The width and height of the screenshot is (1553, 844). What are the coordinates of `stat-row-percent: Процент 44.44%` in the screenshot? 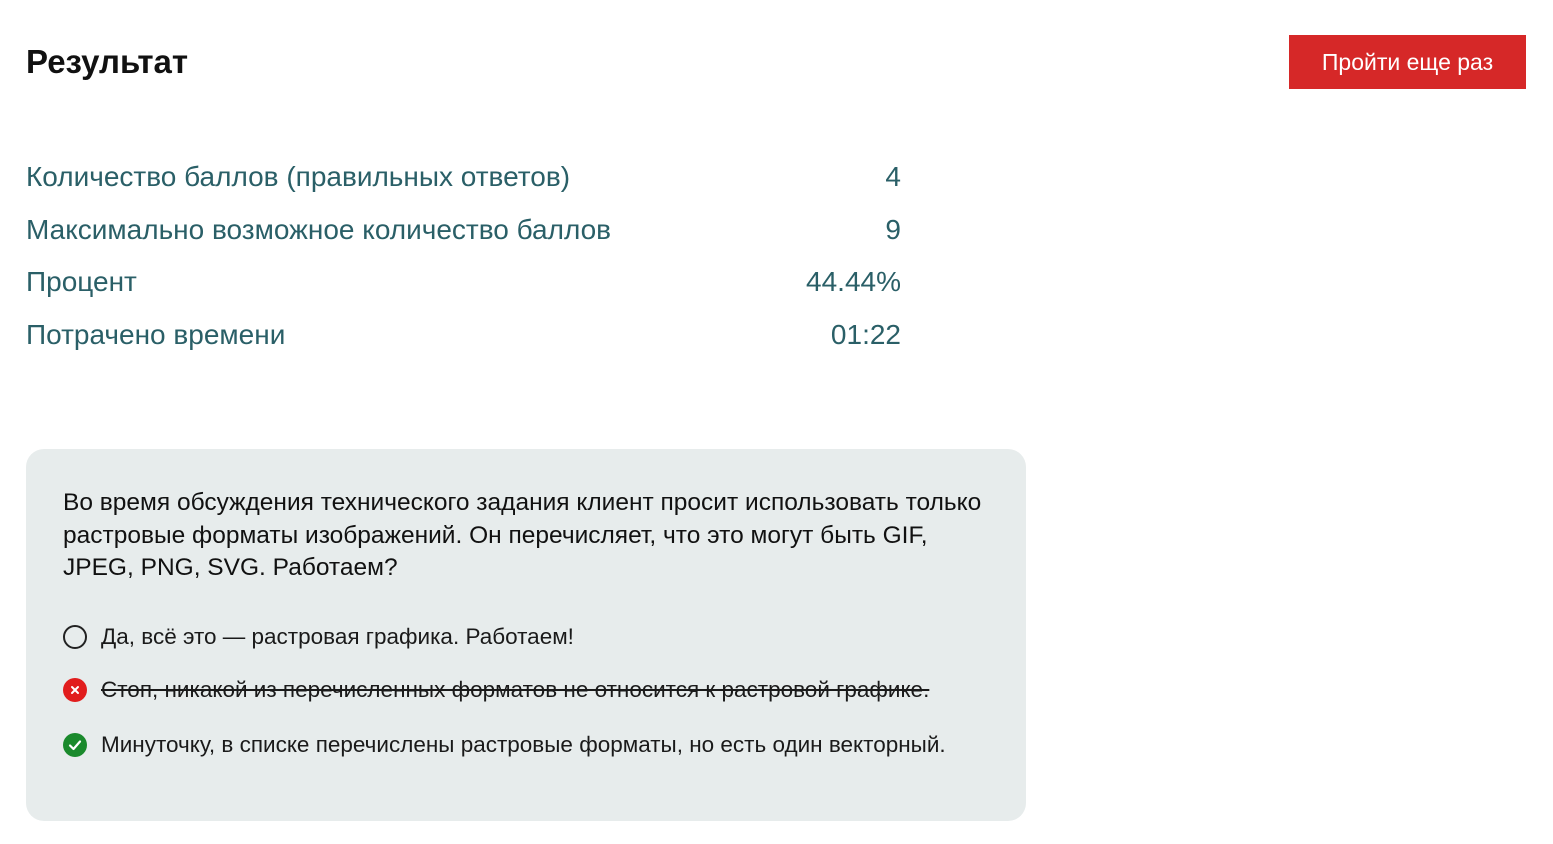 It's located at (463, 282).